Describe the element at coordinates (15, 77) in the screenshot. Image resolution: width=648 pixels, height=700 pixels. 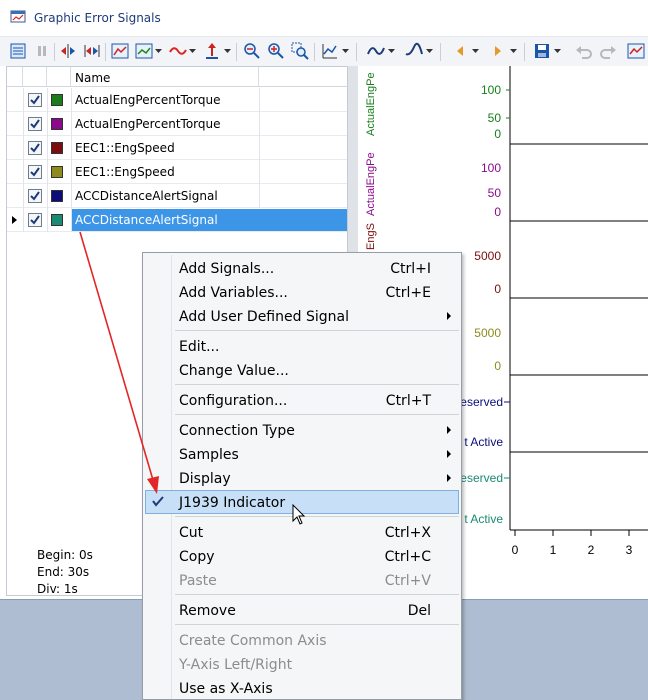
I see `header-row-indicator` at that location.